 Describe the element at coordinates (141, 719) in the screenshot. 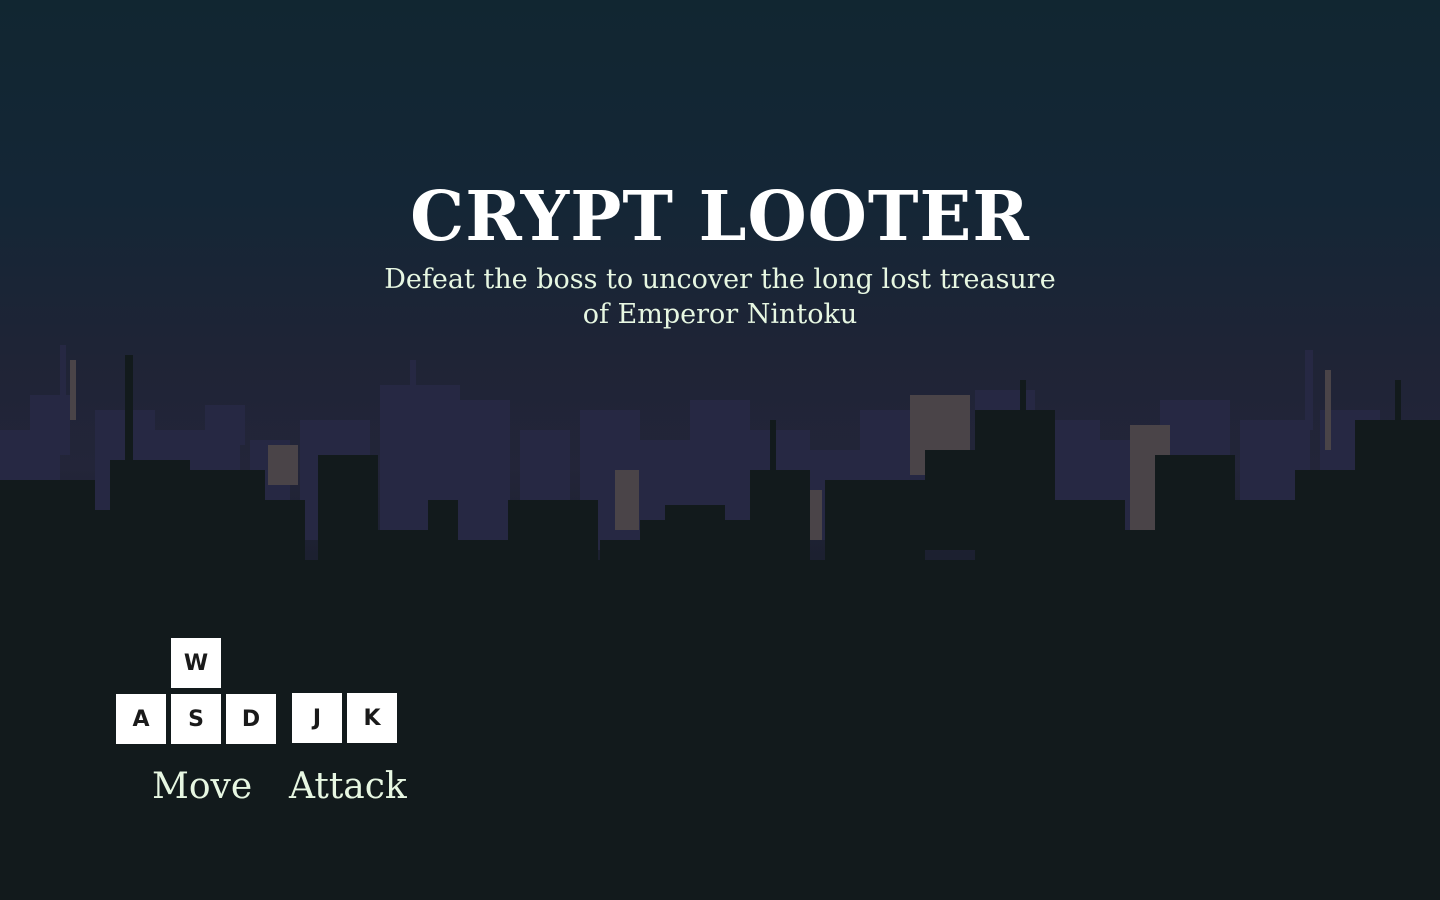

I see `key-a: A` at that location.